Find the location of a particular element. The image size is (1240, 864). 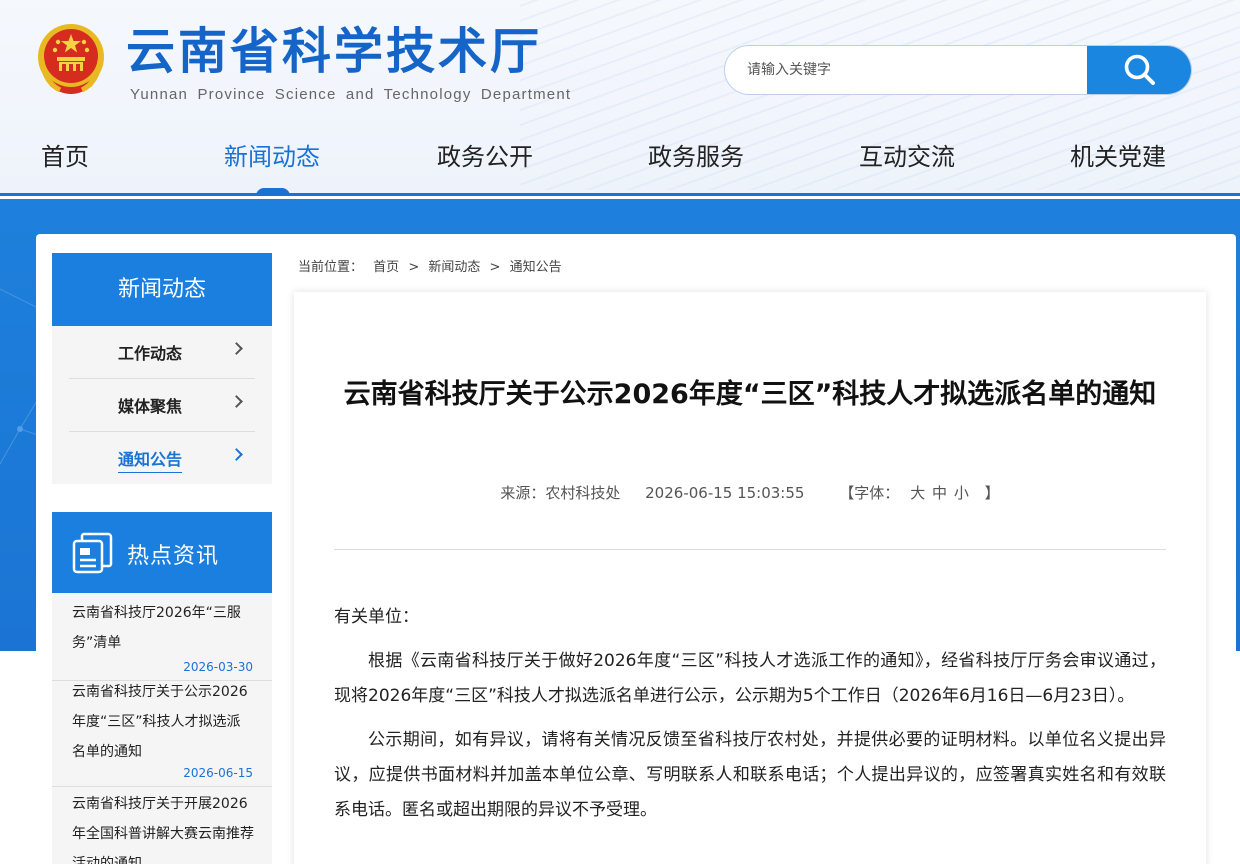

breadcrumb-news: 新闻动态 is located at coordinates (454, 265).